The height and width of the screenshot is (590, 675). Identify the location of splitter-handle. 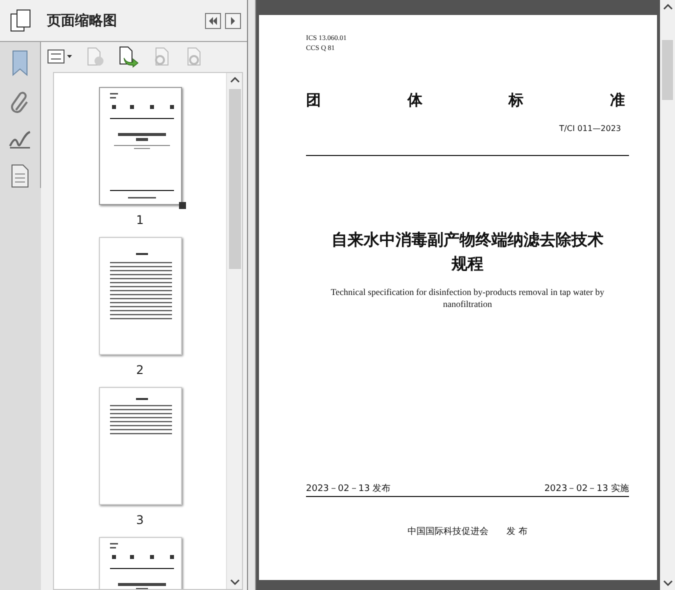
(252, 295).